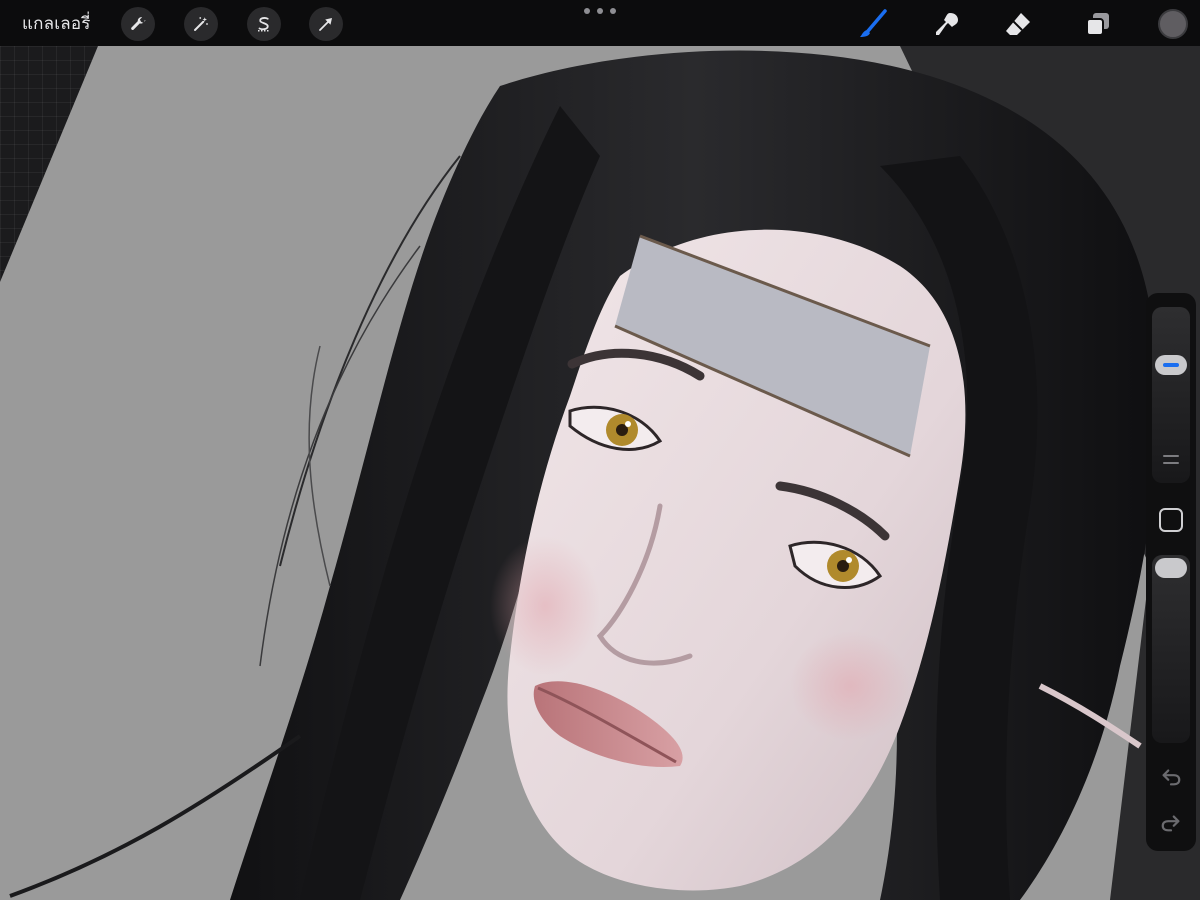  Describe the element at coordinates (600, 23) in the screenshot. I see `top-toolbar: แกลเลอรี่` at that location.